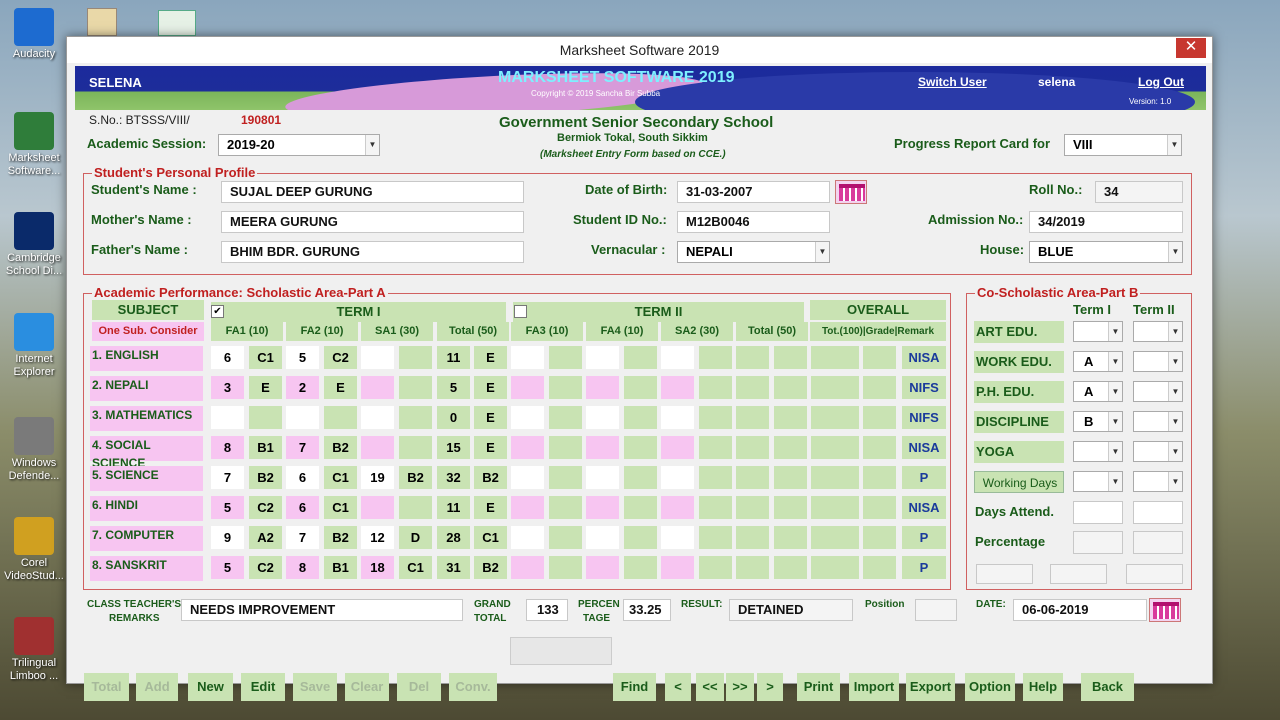 The width and height of the screenshot is (1280, 720). I want to click on admission-input: 34/2019, so click(1106, 222).